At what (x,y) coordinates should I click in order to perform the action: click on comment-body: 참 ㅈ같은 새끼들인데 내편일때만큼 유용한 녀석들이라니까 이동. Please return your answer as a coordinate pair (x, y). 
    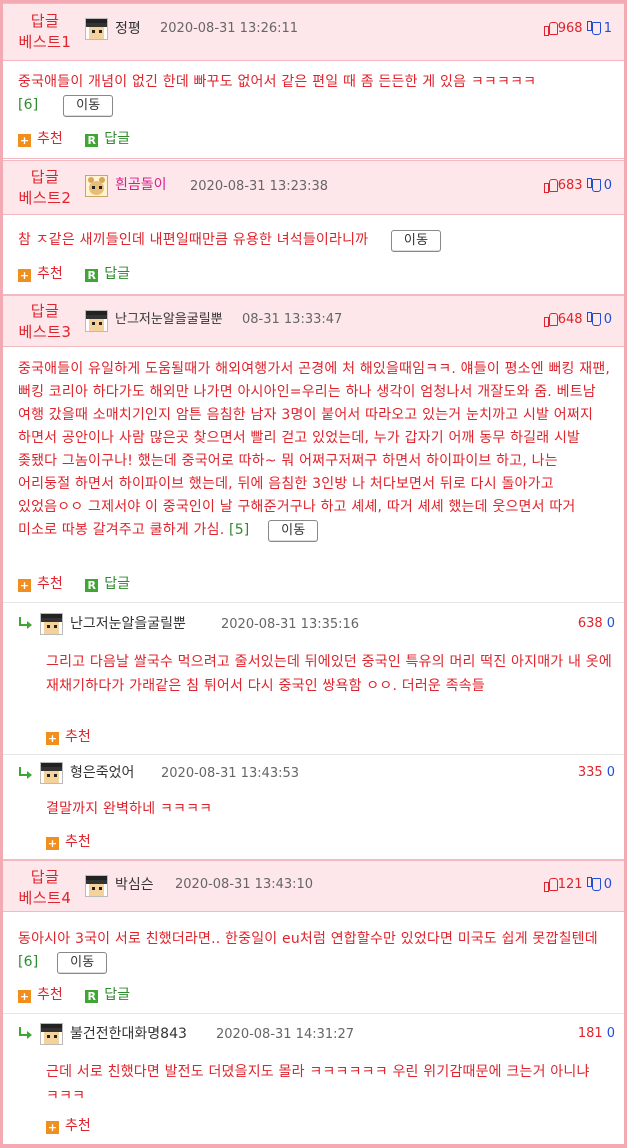
    Looking at the image, I should click on (315, 240).